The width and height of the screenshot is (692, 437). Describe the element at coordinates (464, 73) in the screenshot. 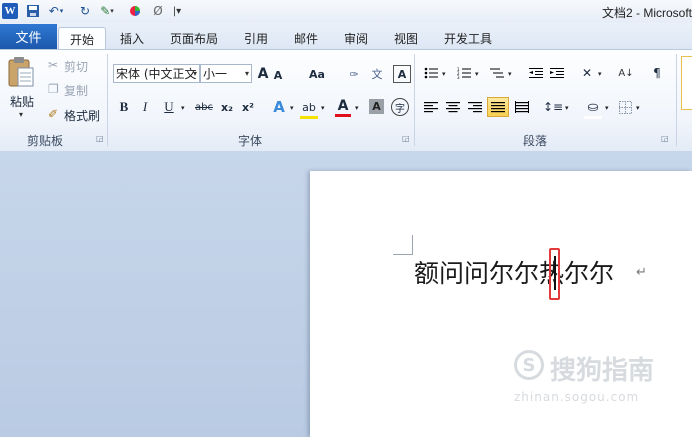

I see `numbering-icon: 123` at that location.